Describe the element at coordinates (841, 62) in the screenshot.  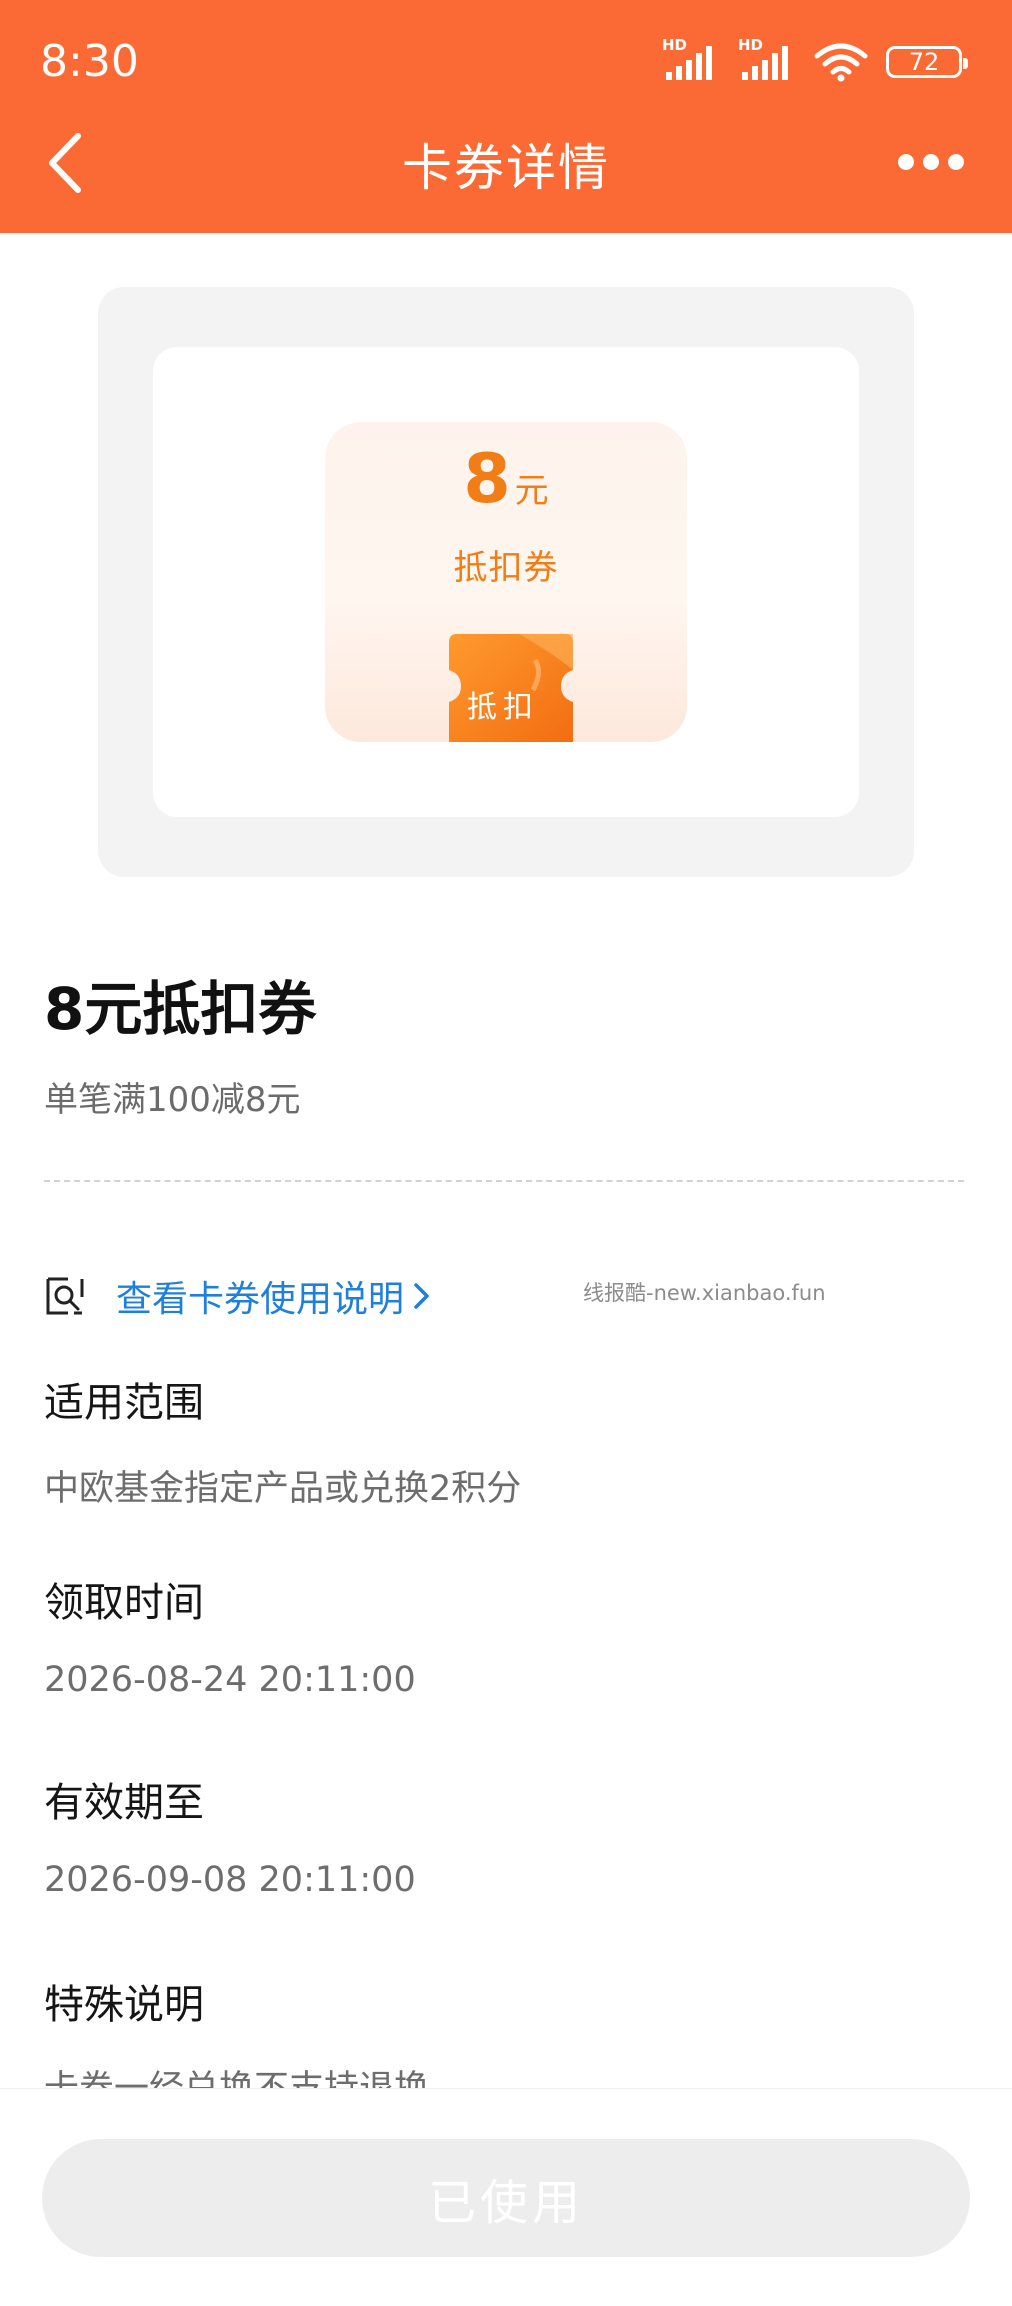
I see `wifi-icon` at that location.